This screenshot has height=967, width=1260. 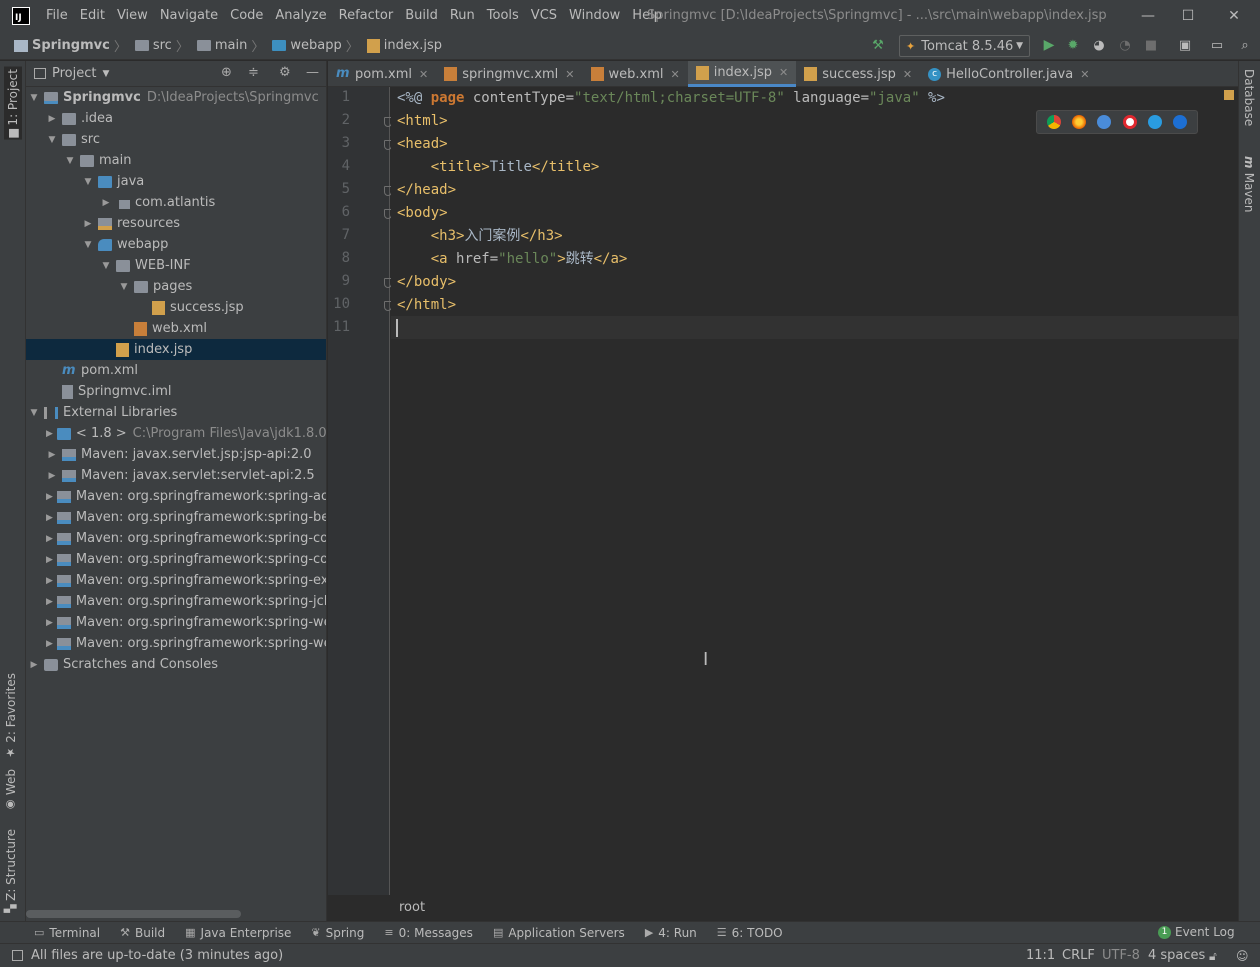 What do you see at coordinates (878, 45) in the screenshot?
I see `build-hammer-icon: ⚒` at bounding box center [878, 45].